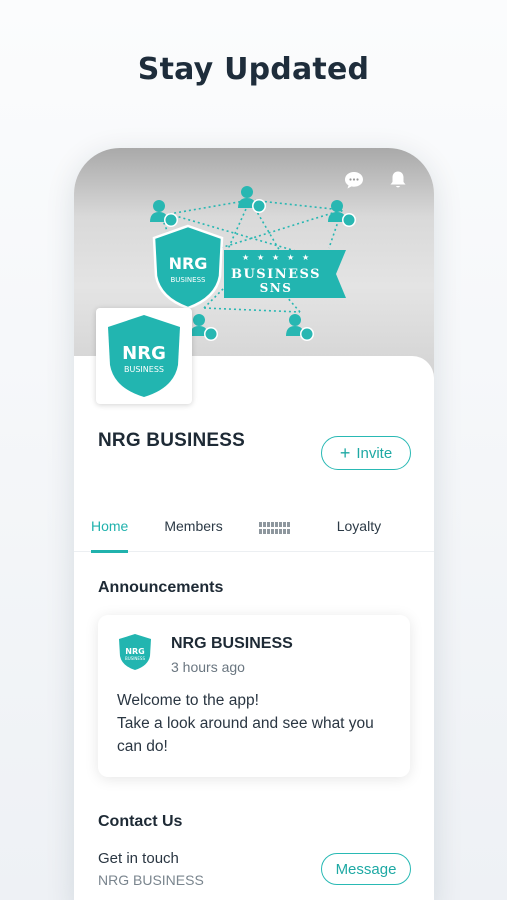 Image resolution: width=507 pixels, height=900 pixels. What do you see at coordinates (374, 453) in the screenshot?
I see `invite-label: Invite` at bounding box center [374, 453].